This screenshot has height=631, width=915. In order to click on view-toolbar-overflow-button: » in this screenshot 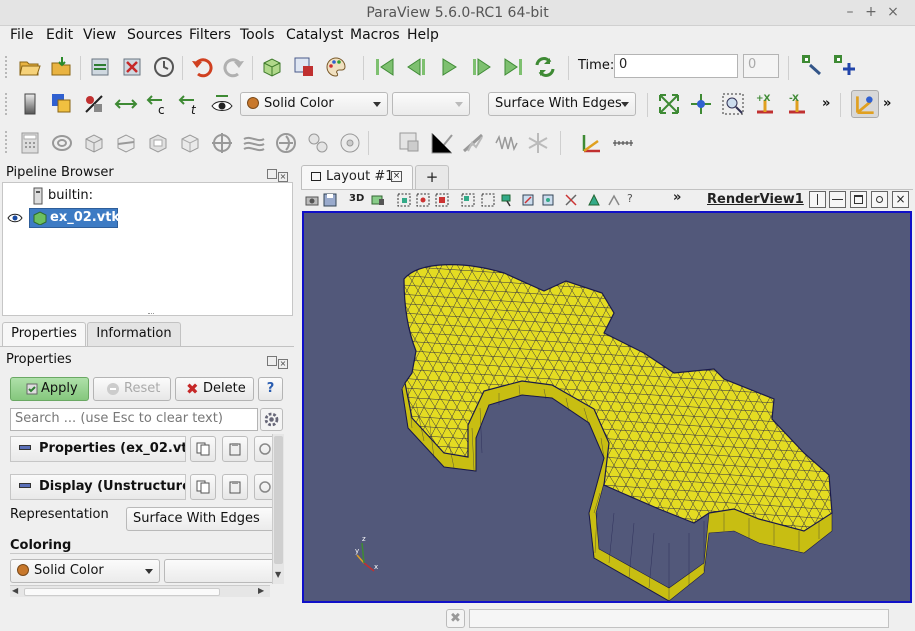, I will do `click(677, 197)`.